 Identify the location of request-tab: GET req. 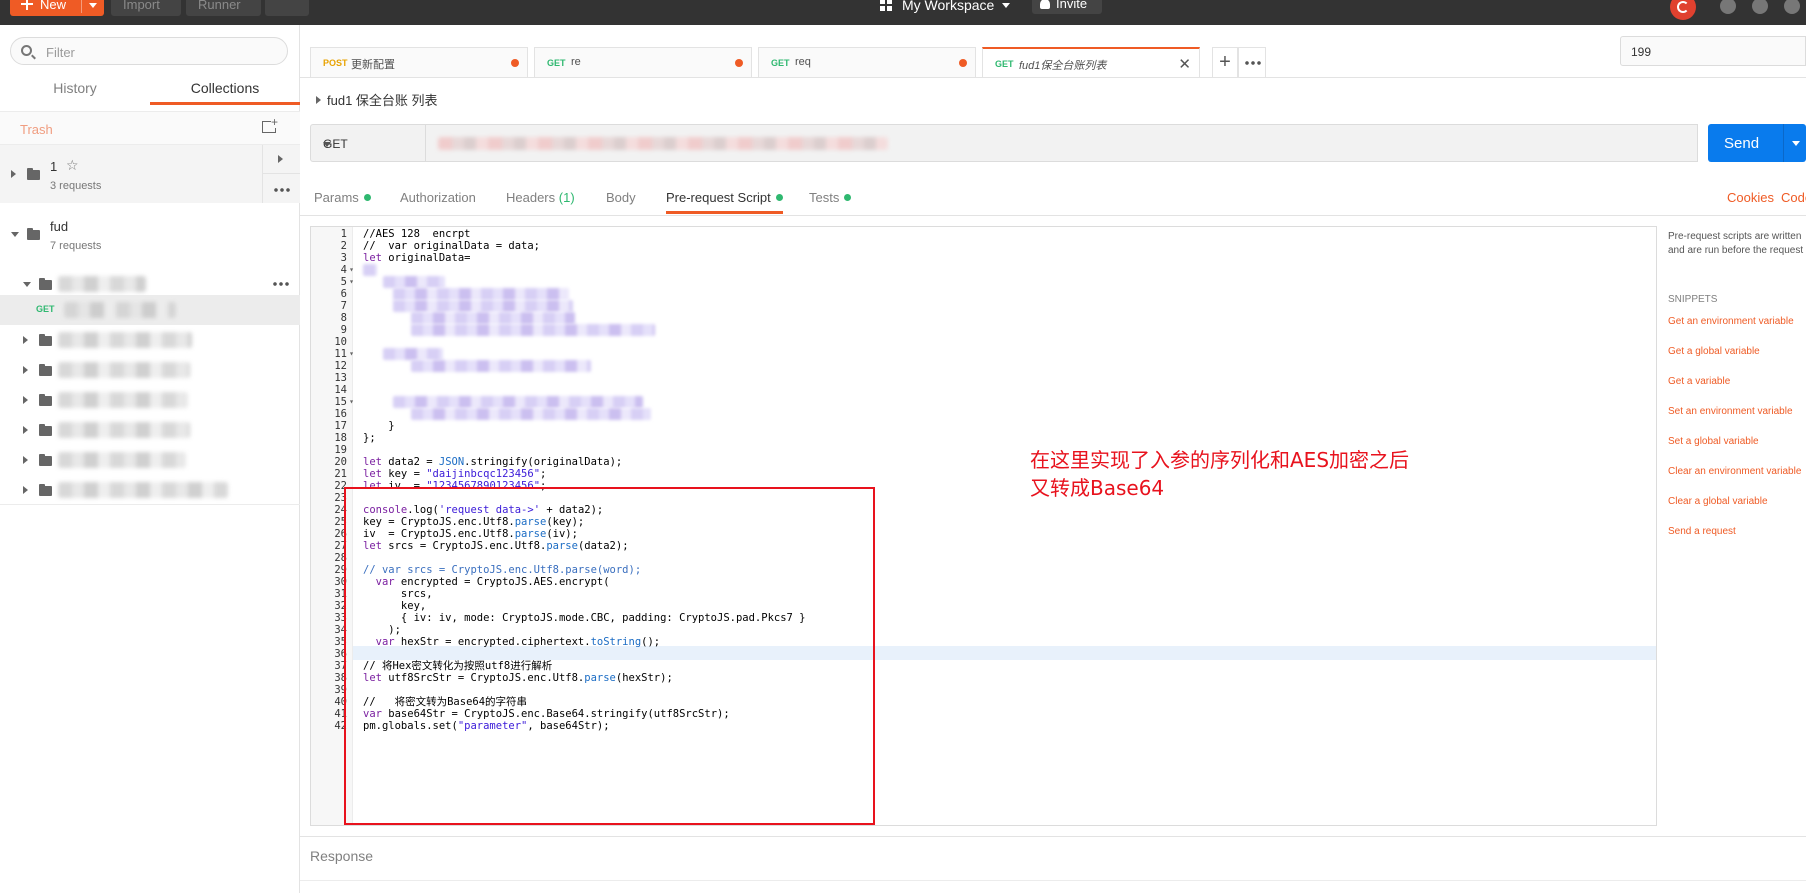
(867, 62).